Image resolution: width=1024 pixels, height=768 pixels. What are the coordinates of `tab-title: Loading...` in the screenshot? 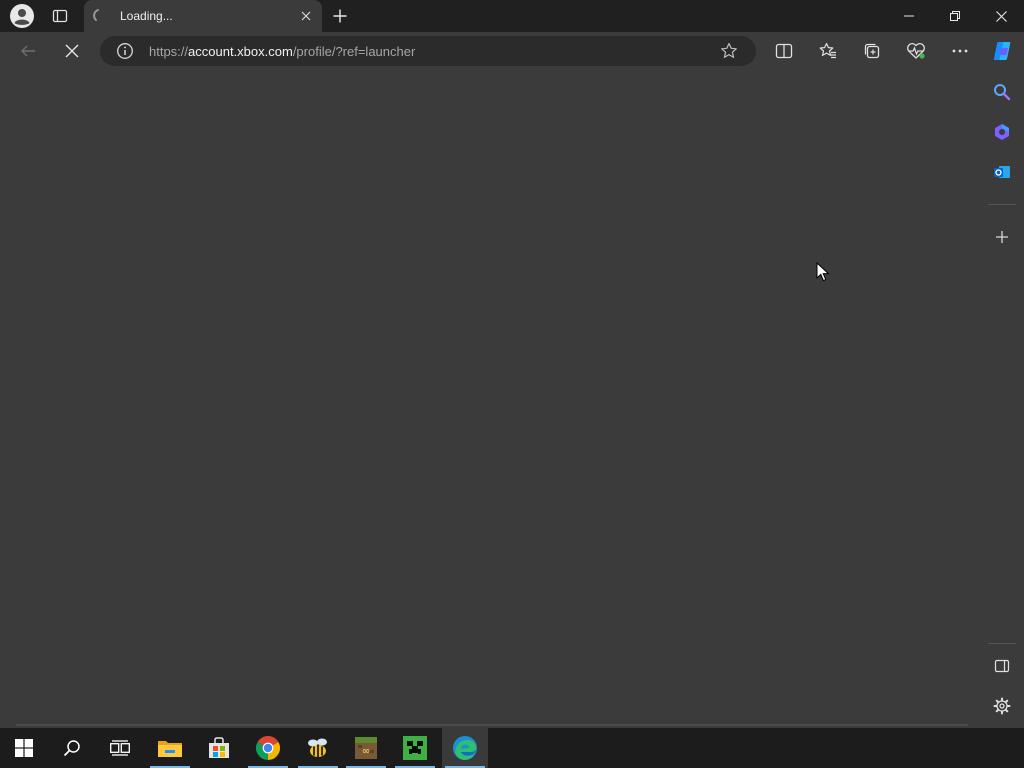 It's located at (146, 16).